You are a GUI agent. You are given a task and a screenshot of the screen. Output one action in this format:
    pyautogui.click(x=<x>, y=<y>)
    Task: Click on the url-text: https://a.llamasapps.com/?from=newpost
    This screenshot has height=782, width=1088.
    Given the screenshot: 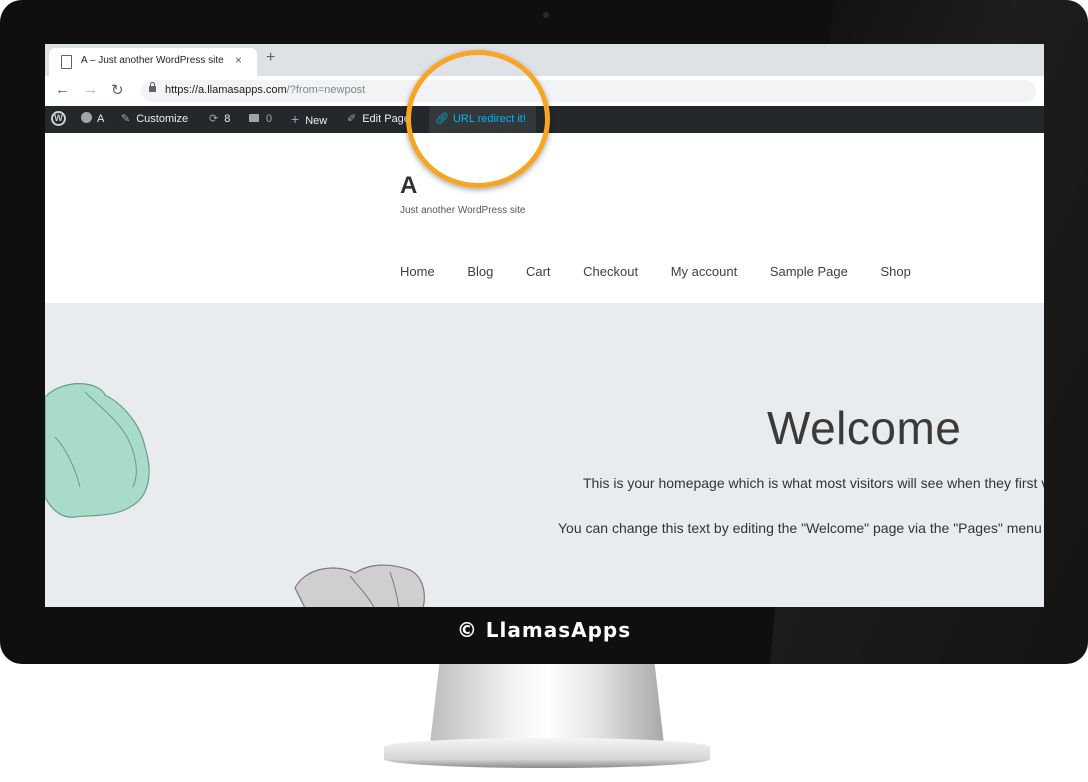 What is the action you would take?
    pyautogui.click(x=265, y=90)
    